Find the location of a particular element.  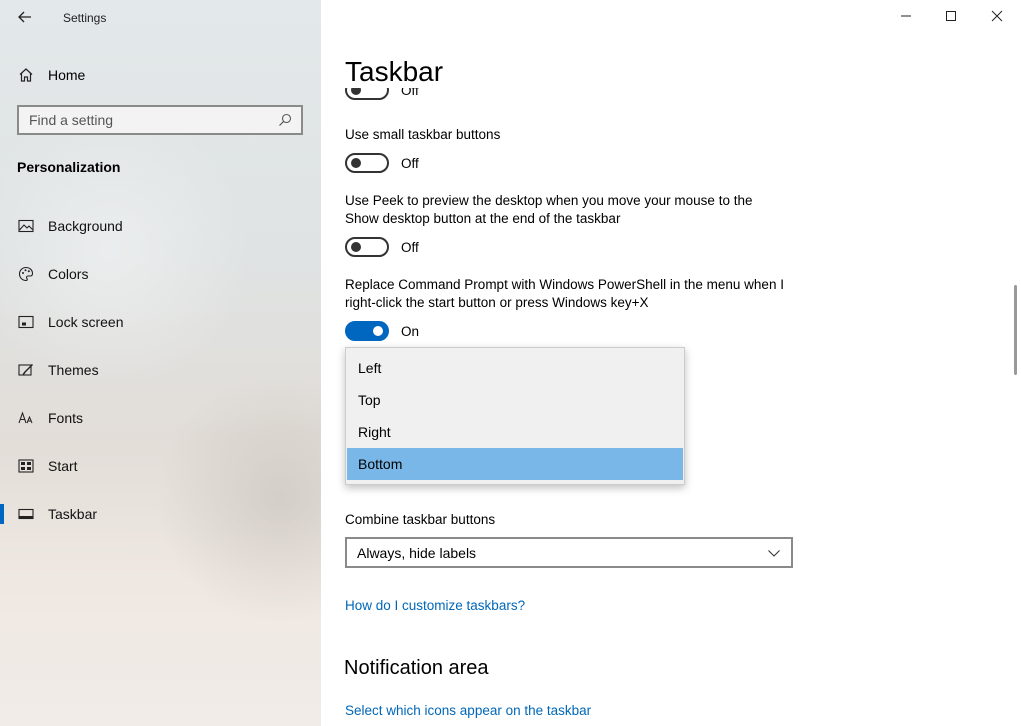

scrolled-toggle-clip: Off is located at coordinates (671, 98).